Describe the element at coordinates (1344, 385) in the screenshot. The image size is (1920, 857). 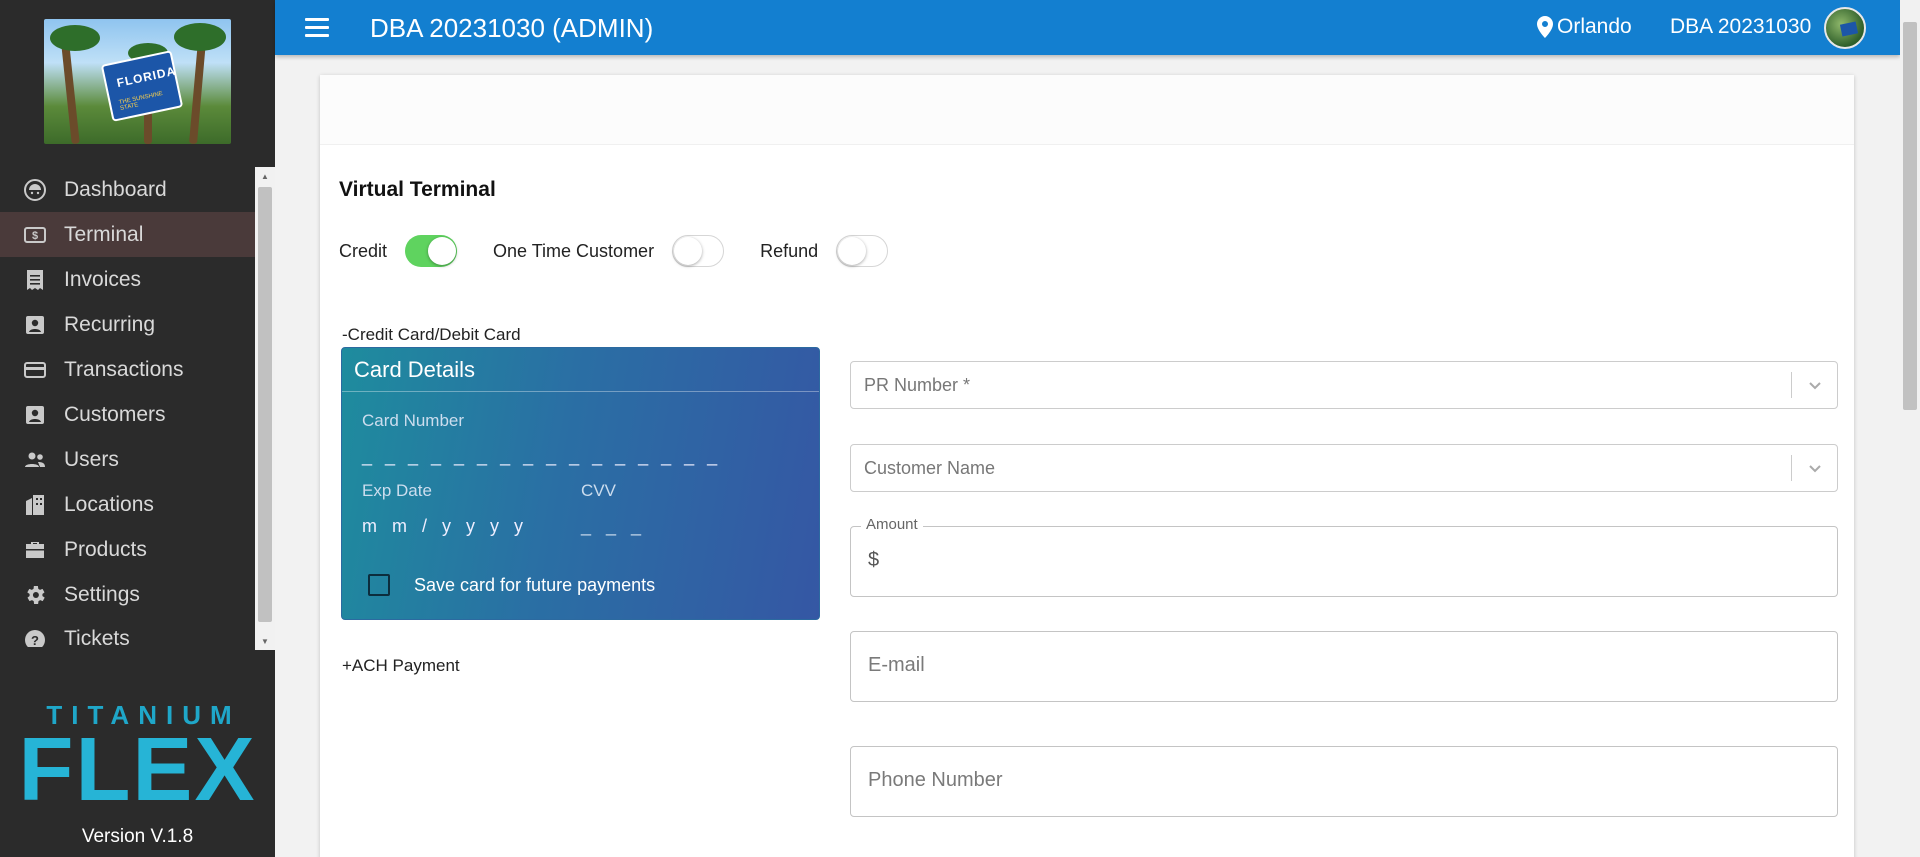
I see `pr-number-select: PR Number *` at that location.